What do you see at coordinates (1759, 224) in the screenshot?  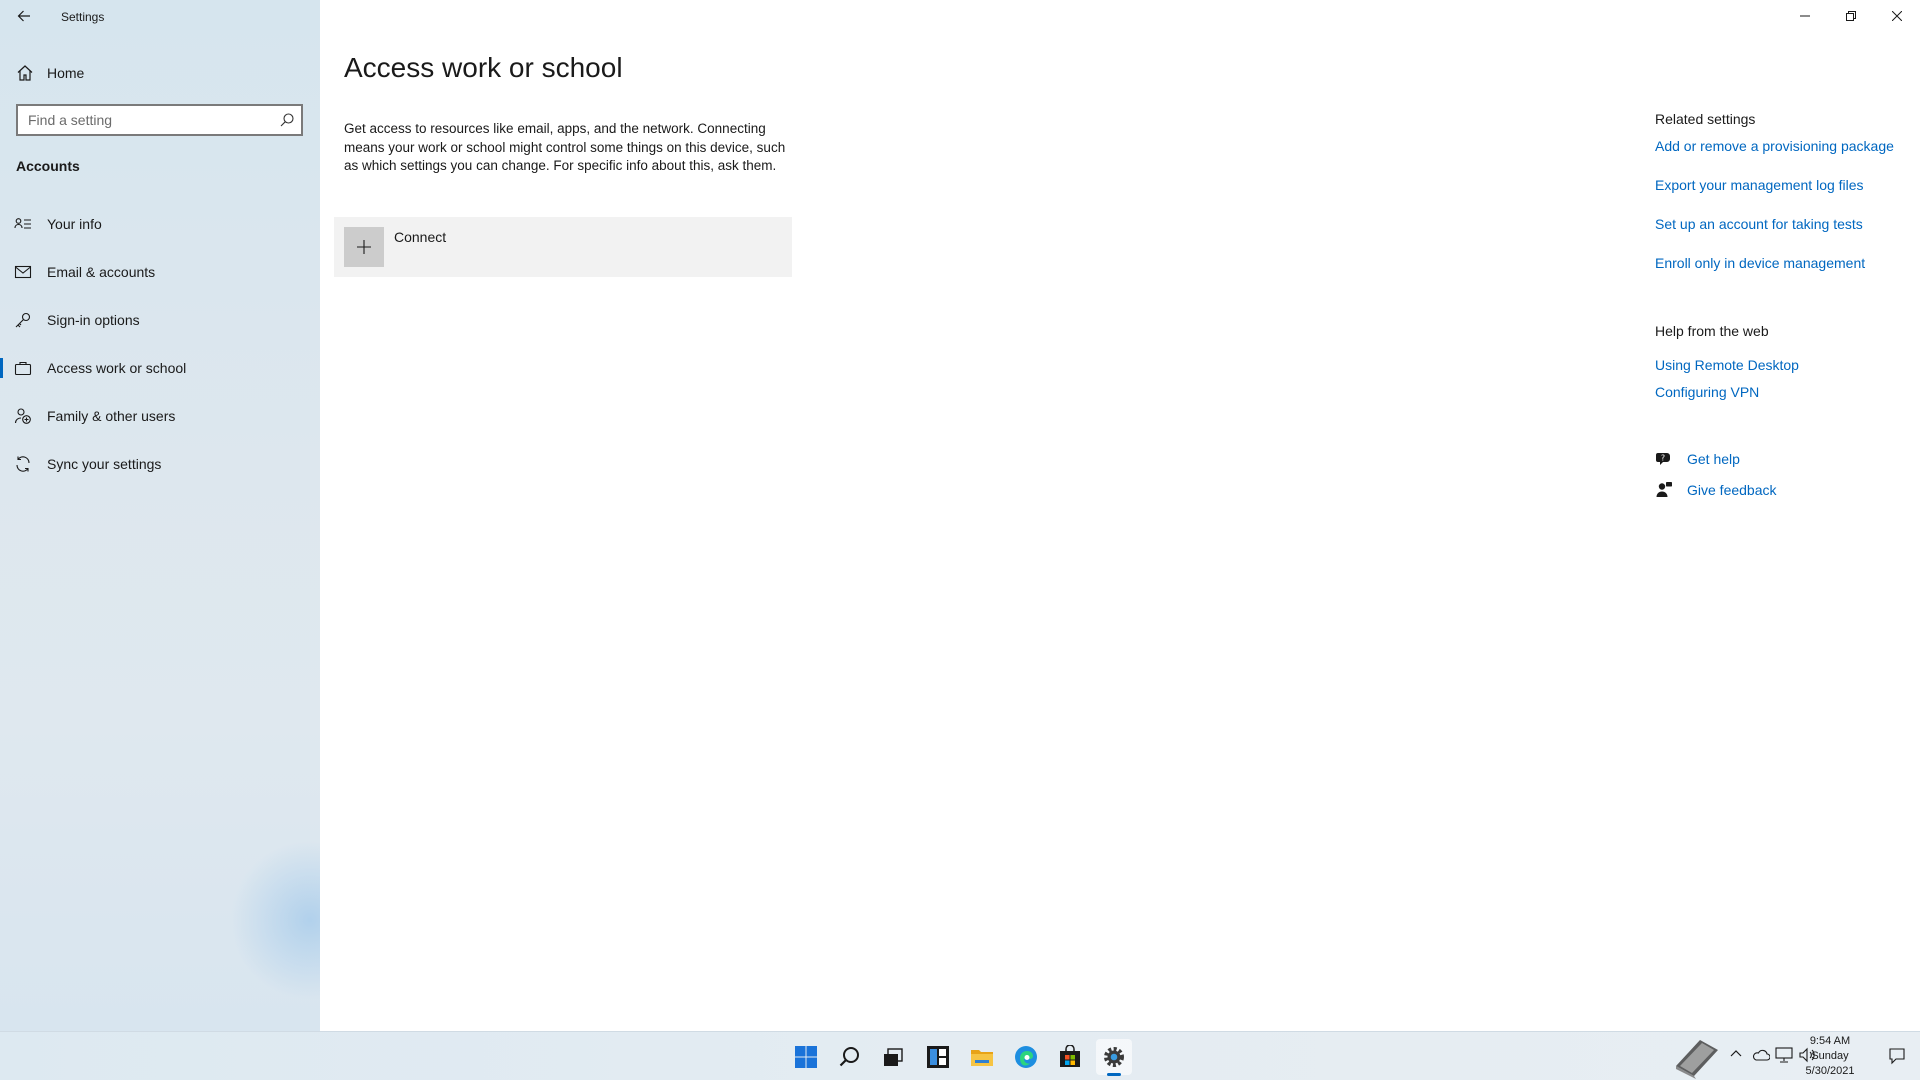 I see `link-taking-tests-account: Set up an account for taking tests` at bounding box center [1759, 224].